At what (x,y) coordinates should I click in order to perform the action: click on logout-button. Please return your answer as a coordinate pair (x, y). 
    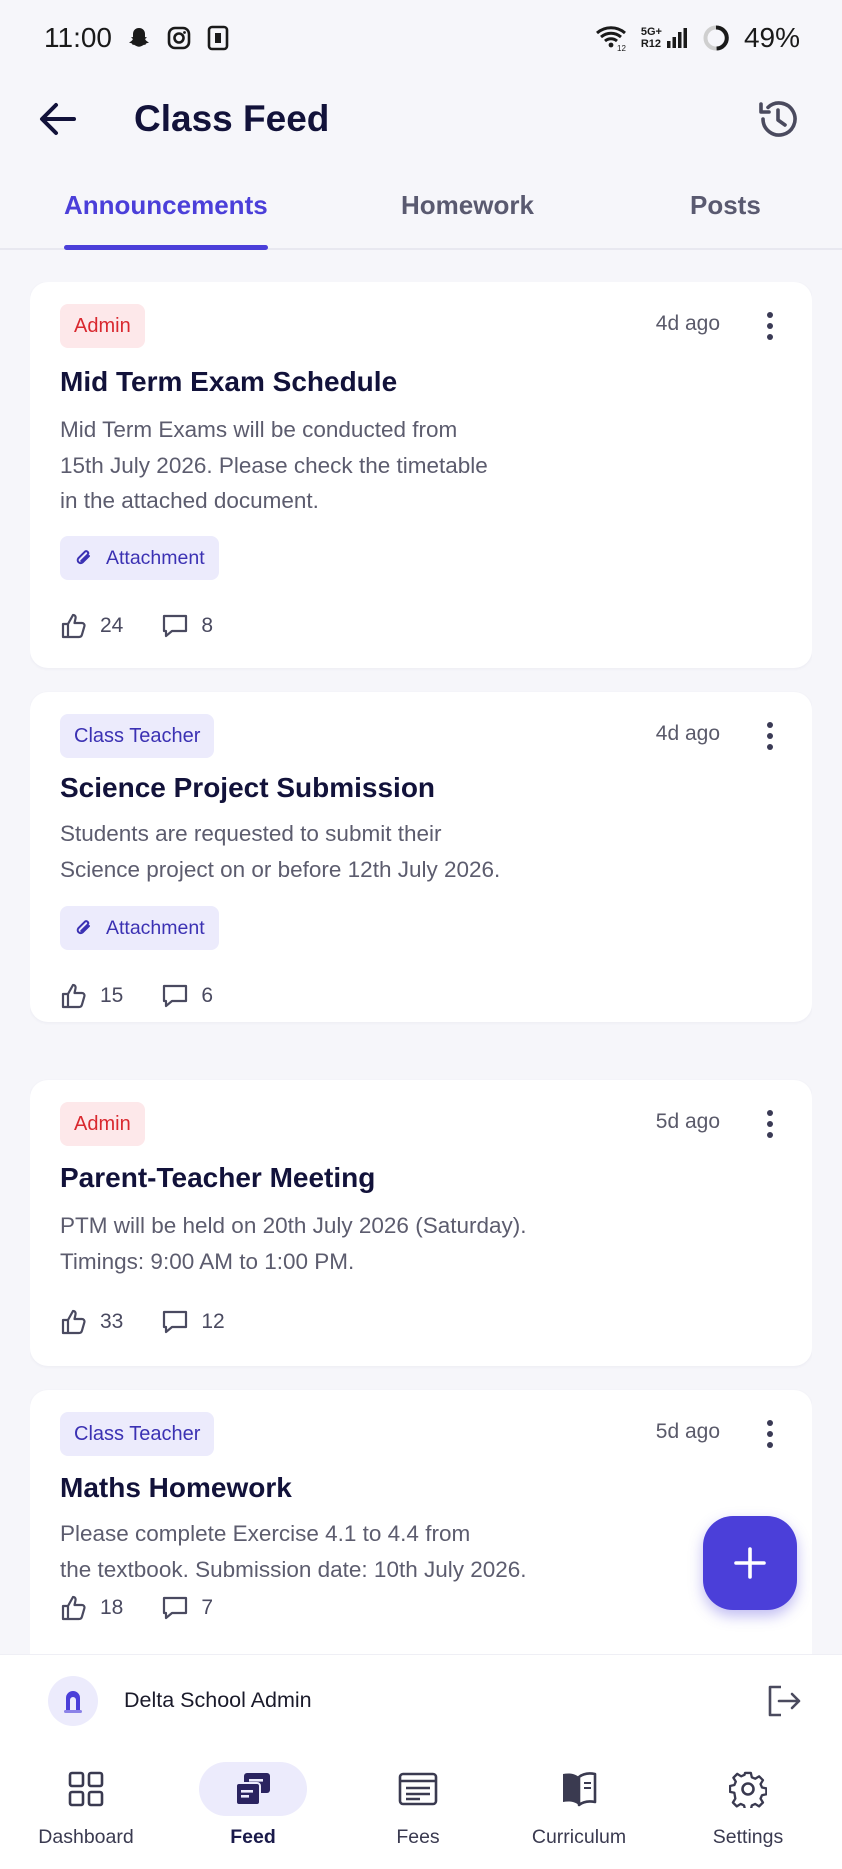
    Looking at the image, I should click on (784, 1701).